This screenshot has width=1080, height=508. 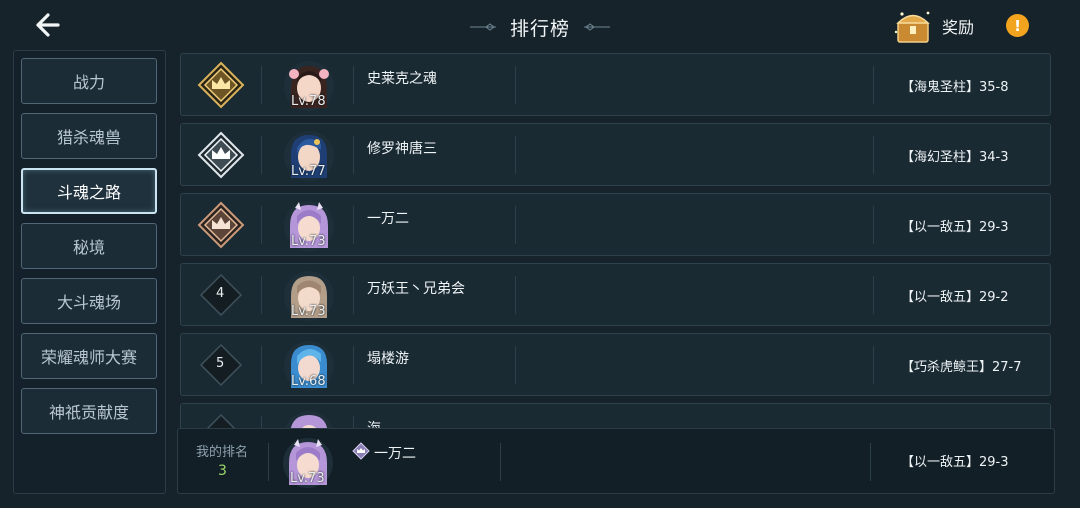 I want to click on player-level: Lv.68, so click(x=308, y=381).